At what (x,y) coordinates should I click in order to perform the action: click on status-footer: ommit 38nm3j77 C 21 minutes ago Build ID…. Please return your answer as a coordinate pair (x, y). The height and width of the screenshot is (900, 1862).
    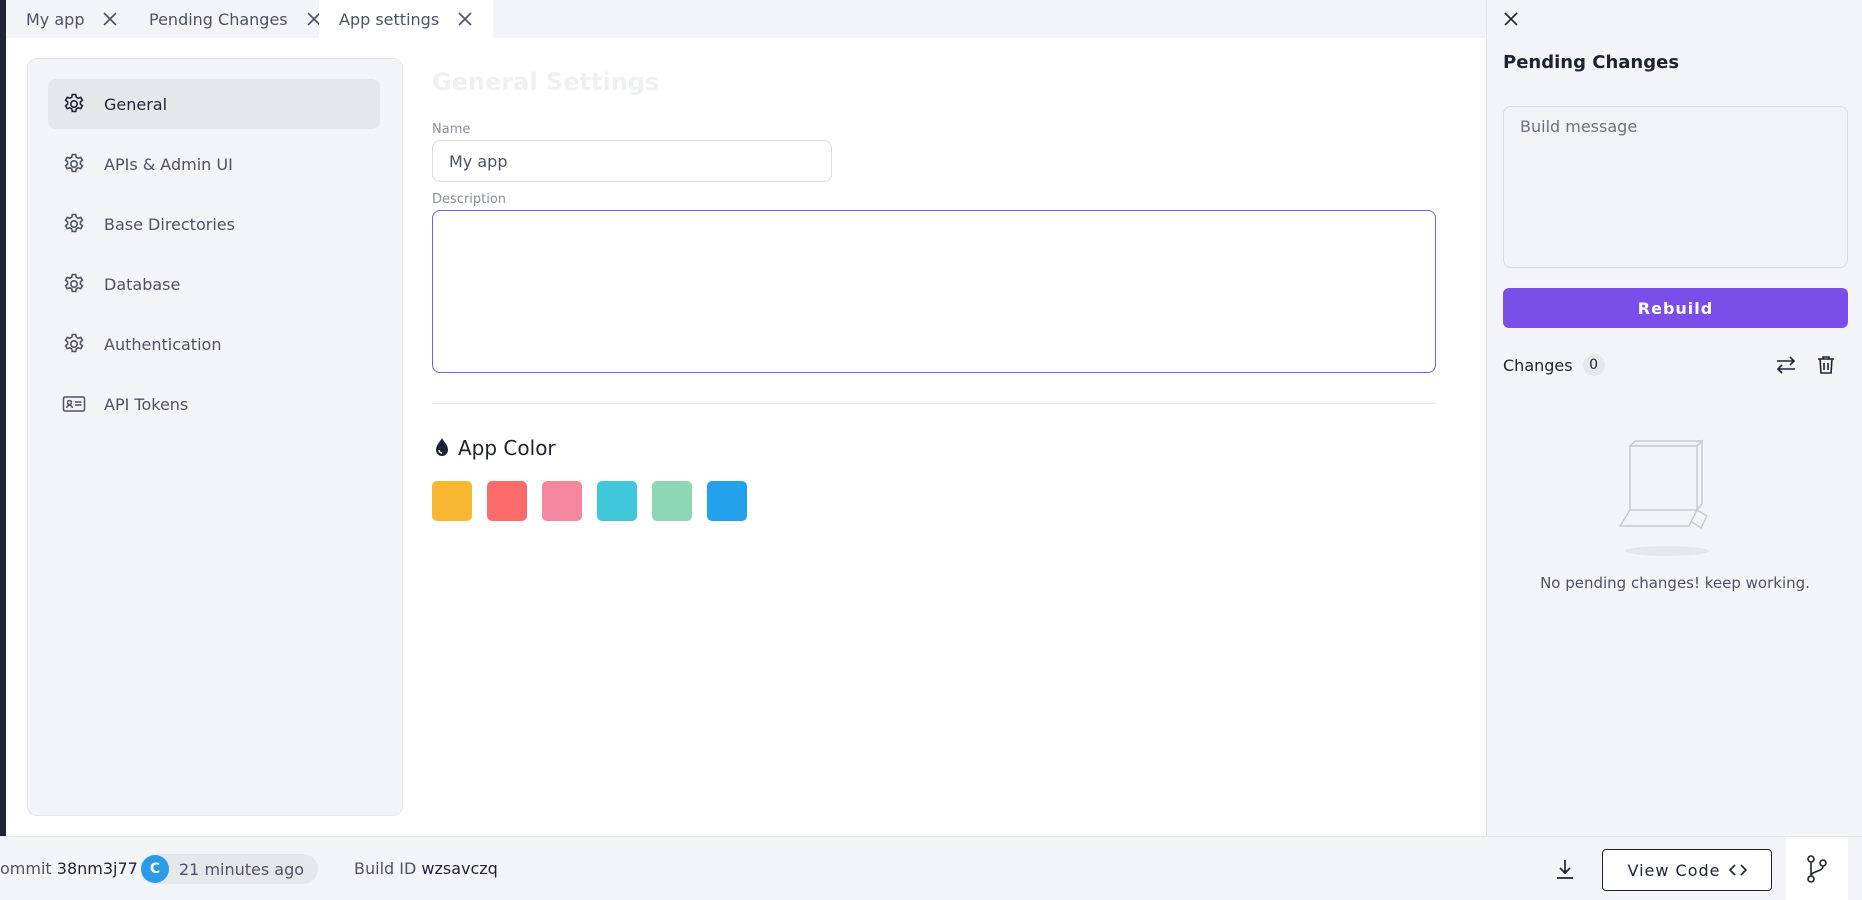
    Looking at the image, I should click on (931, 868).